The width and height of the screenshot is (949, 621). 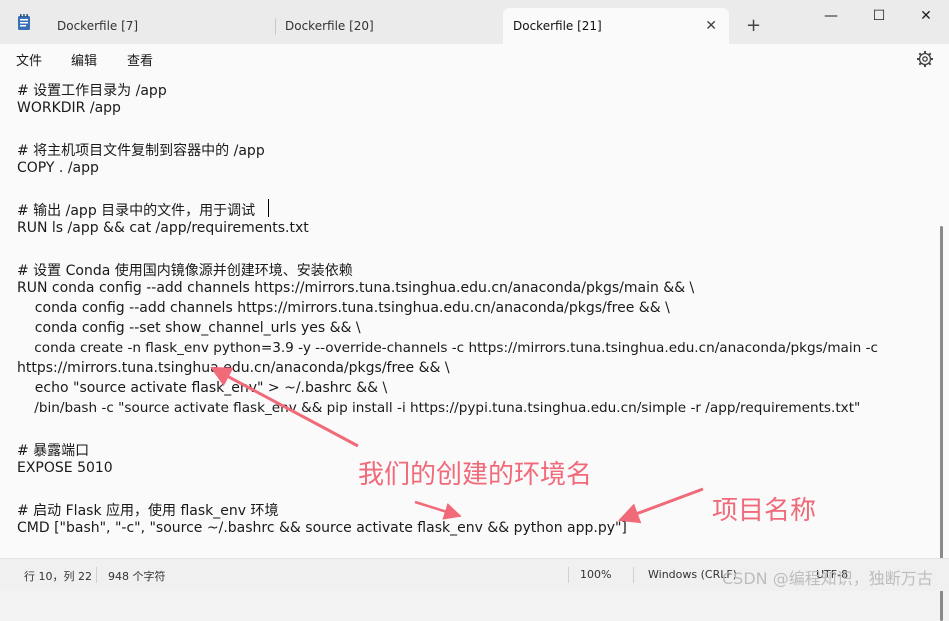 What do you see at coordinates (661, 505) in the screenshot?
I see `arrow-to-project-name` at bounding box center [661, 505].